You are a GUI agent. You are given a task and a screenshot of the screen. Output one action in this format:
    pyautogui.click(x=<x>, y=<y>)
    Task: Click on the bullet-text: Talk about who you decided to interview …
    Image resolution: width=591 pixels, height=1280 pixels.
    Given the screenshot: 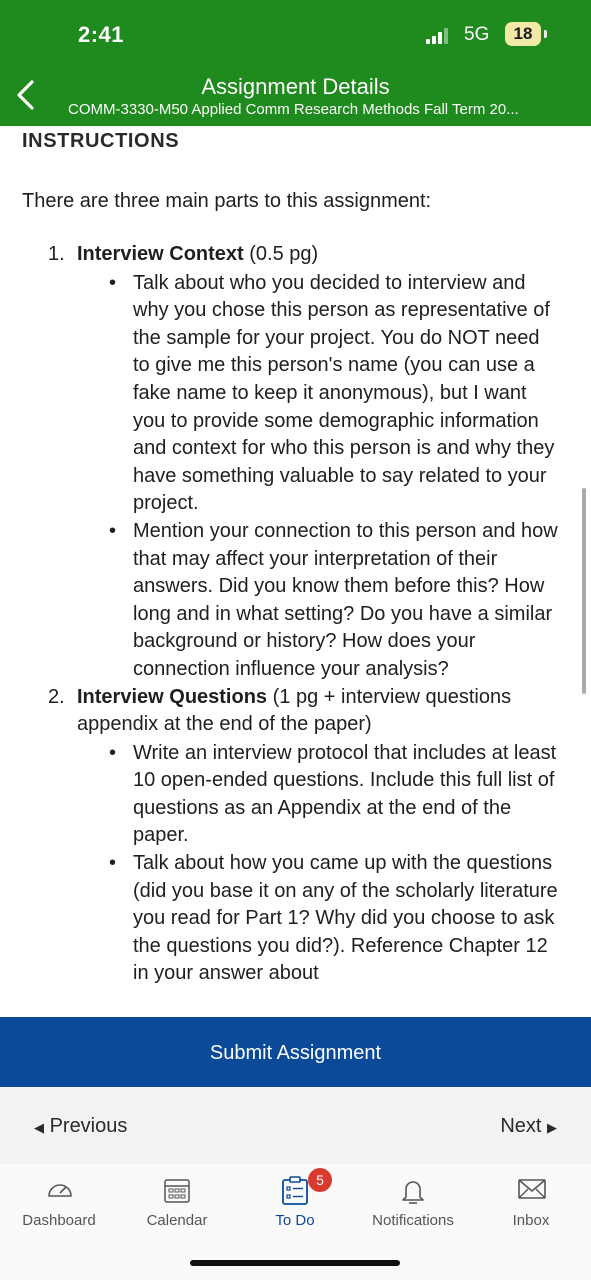 What is the action you would take?
    pyautogui.click(x=344, y=393)
    